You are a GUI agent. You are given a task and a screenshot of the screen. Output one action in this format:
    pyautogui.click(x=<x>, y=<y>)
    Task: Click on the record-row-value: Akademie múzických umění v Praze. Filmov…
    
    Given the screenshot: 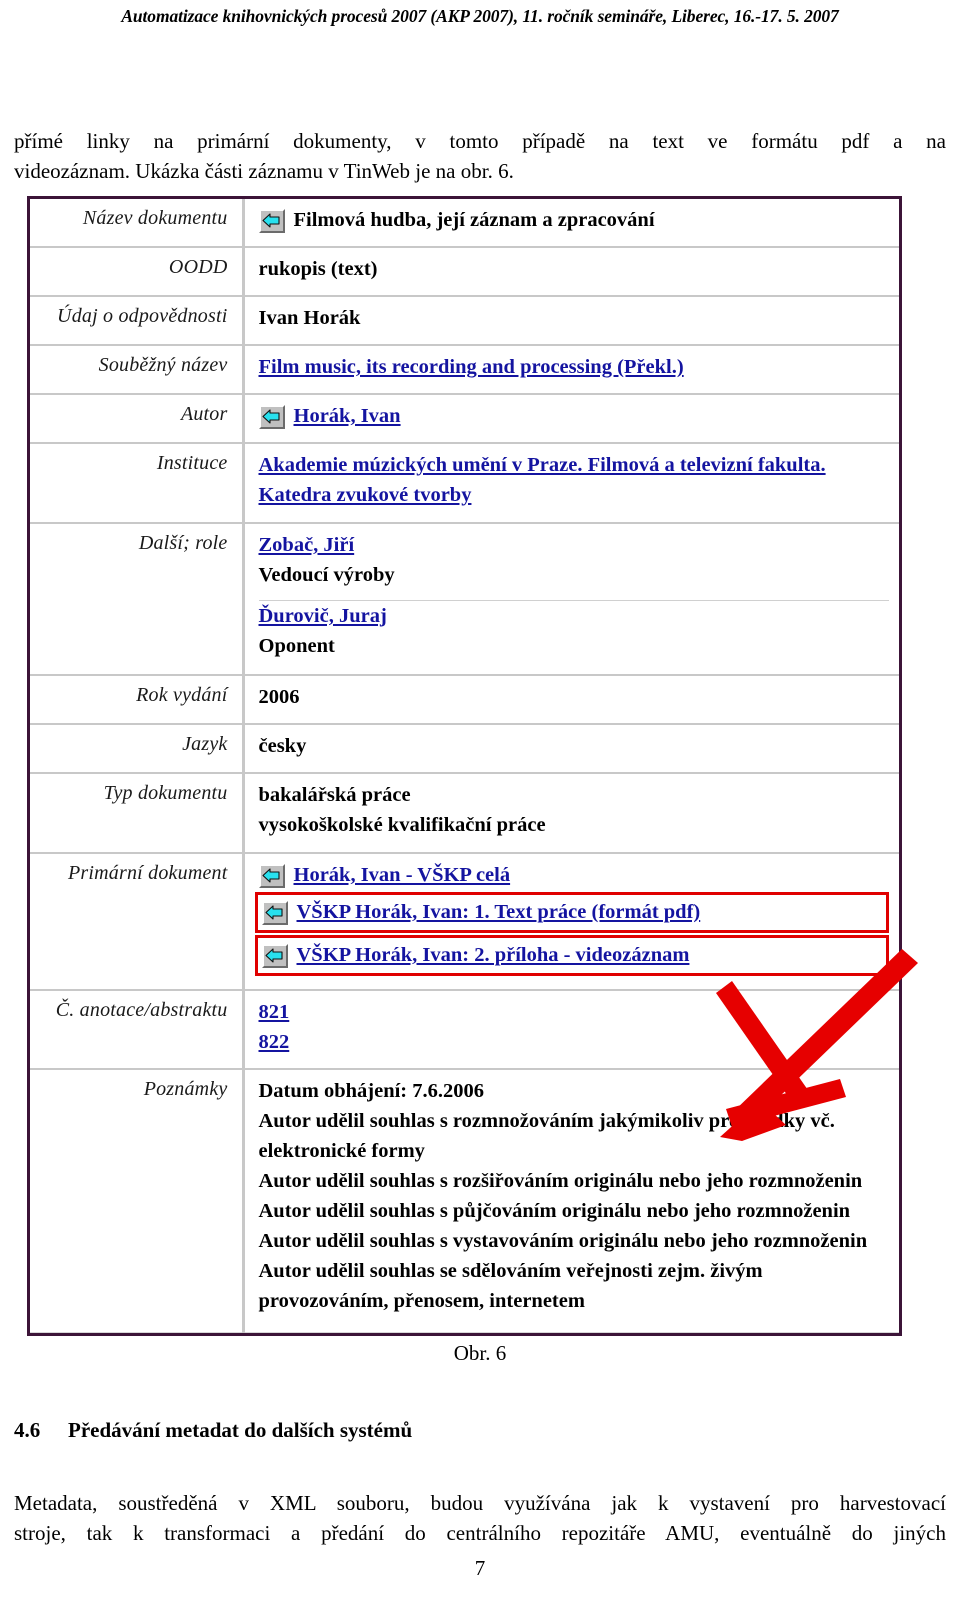 What is the action you would take?
    pyautogui.click(x=571, y=483)
    